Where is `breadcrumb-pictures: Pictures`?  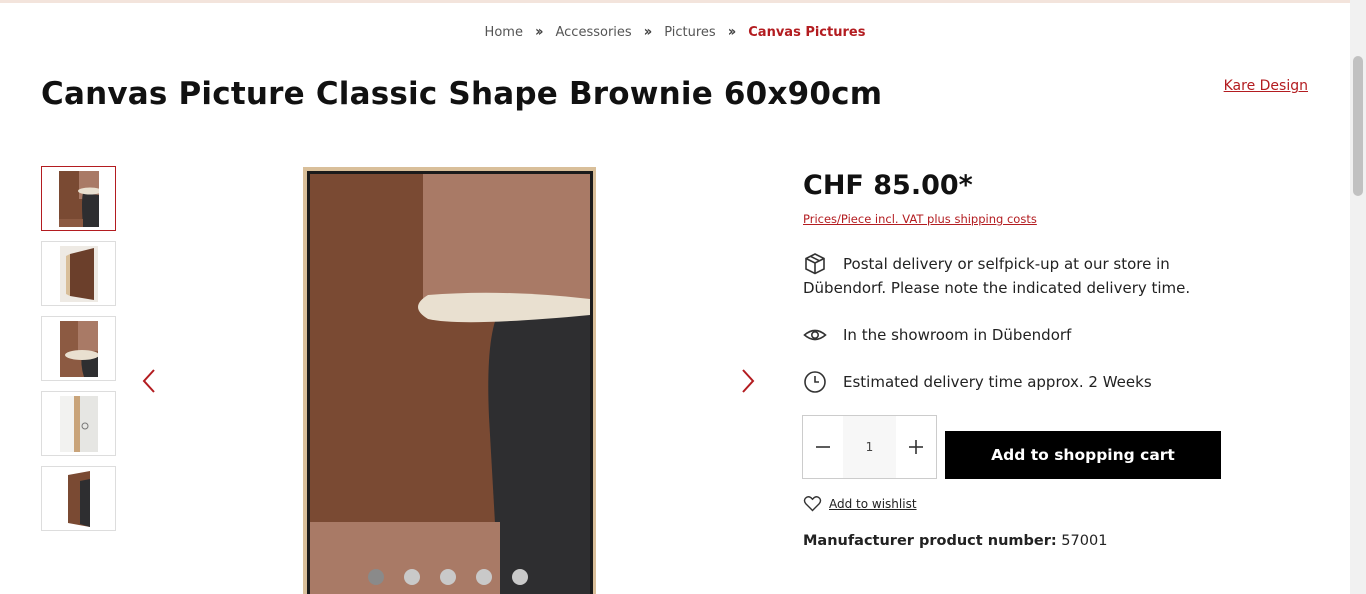
breadcrumb-pictures: Pictures is located at coordinates (689, 32).